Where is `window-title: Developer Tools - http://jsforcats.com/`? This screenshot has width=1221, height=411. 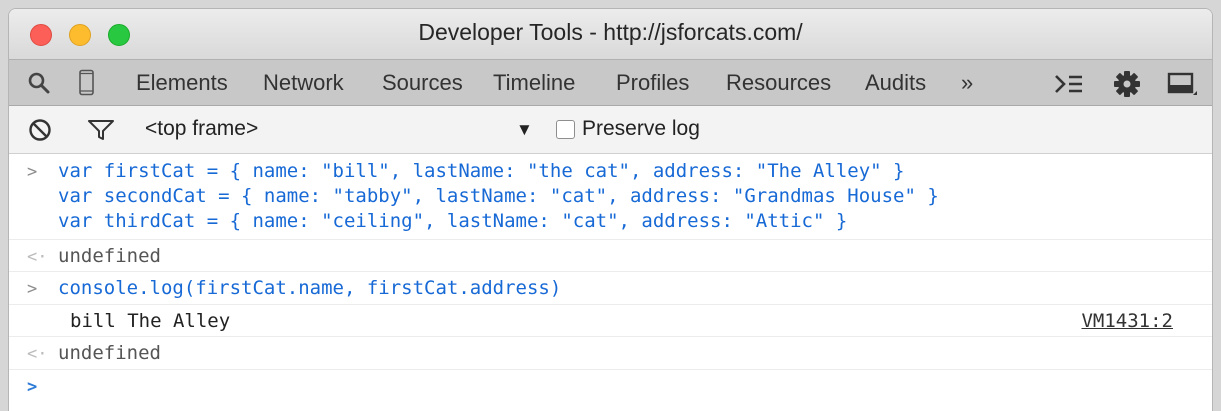
window-title: Developer Tools - http://jsforcats.com/ is located at coordinates (610, 32).